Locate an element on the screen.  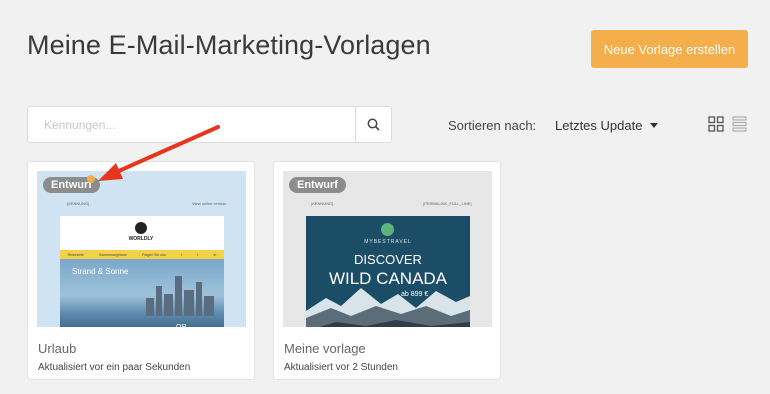
hero-corner-text: OR is located at coordinates (181, 325).